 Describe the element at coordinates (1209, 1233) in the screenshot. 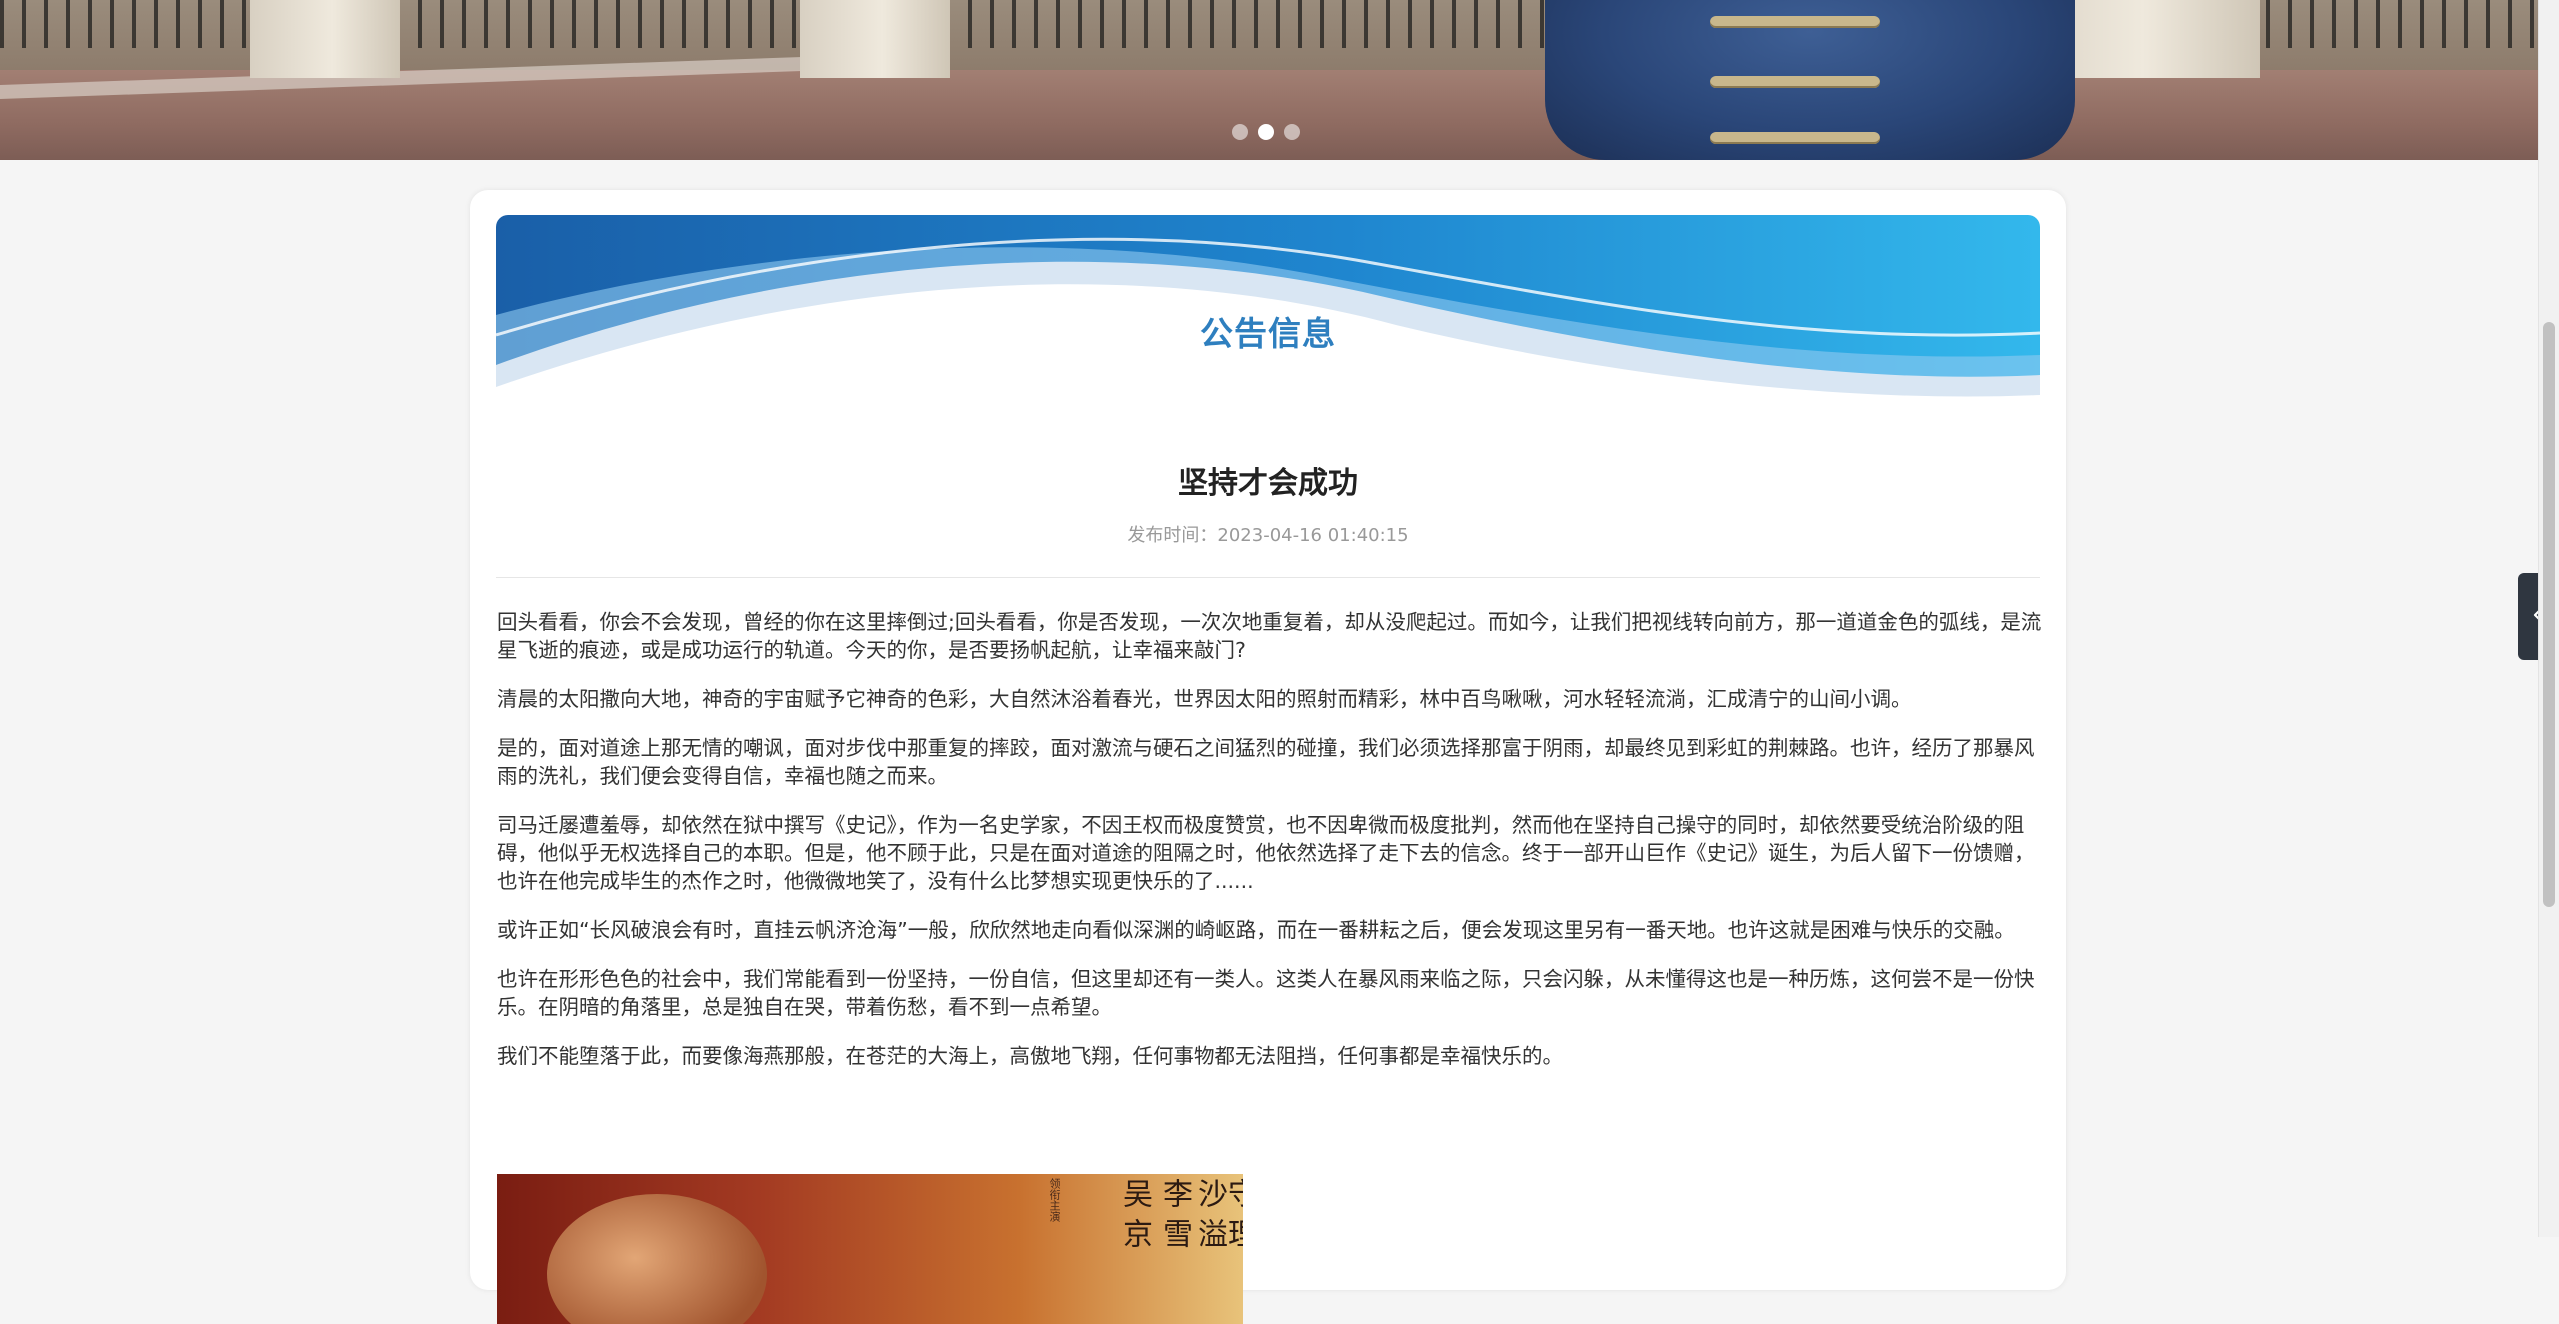

I see `poster-calligraphy: 溢` at that location.